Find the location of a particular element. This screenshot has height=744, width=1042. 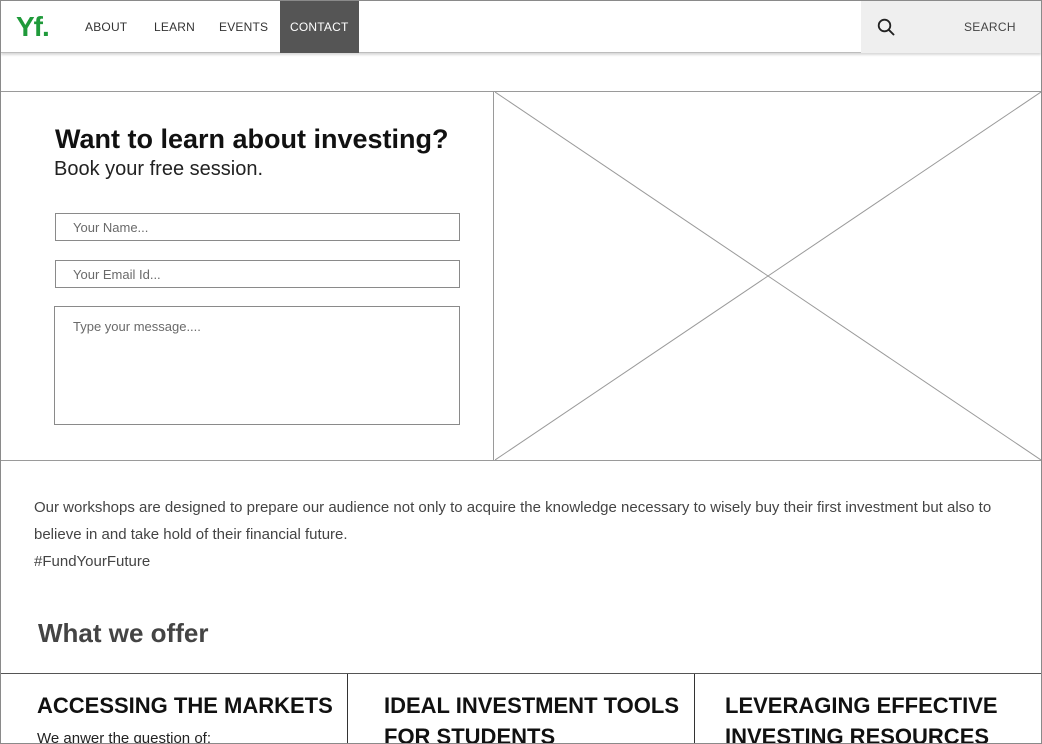

hashtag: #FundYourFuture is located at coordinates (92, 561).